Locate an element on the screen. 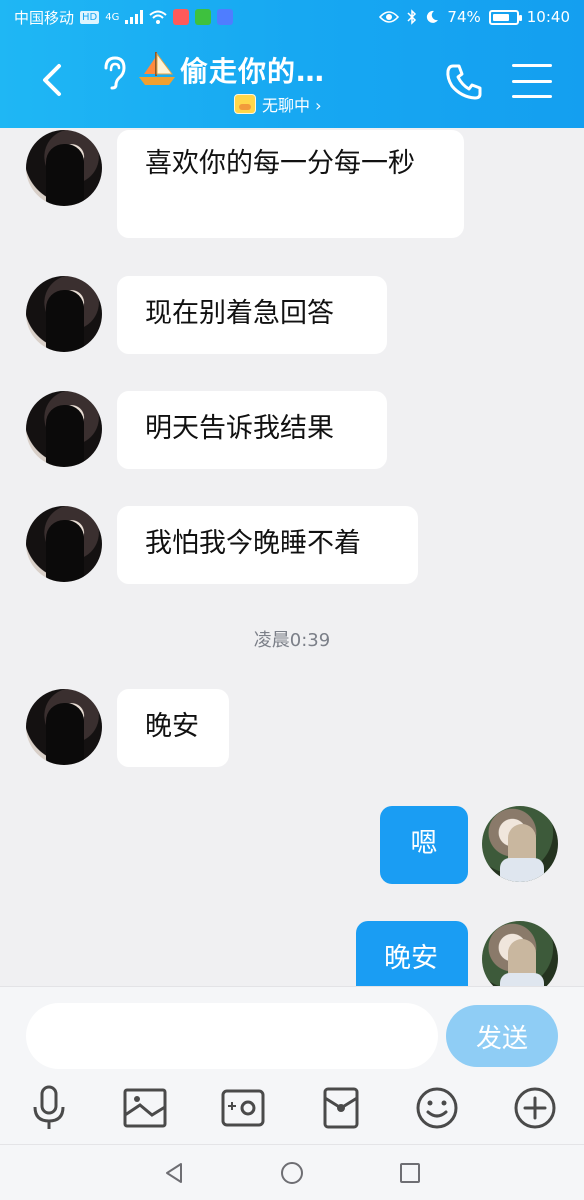 The width and height of the screenshot is (584, 1200). menu-icon is located at coordinates (532, 65).